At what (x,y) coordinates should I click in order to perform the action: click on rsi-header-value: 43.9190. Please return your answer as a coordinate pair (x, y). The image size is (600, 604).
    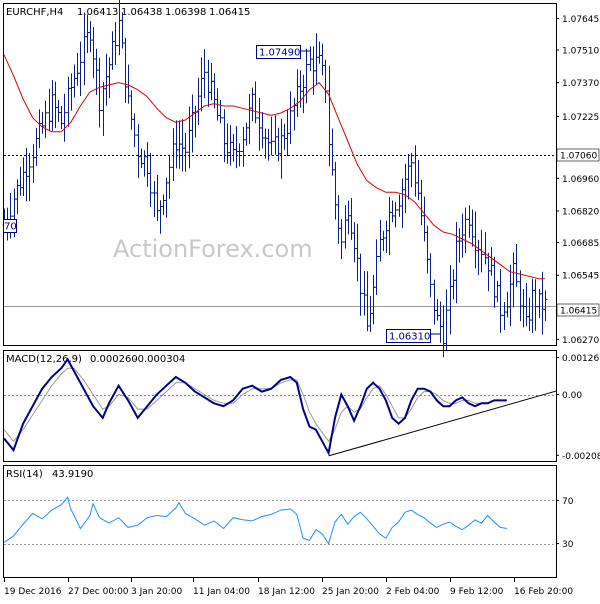
    Looking at the image, I should click on (72, 474).